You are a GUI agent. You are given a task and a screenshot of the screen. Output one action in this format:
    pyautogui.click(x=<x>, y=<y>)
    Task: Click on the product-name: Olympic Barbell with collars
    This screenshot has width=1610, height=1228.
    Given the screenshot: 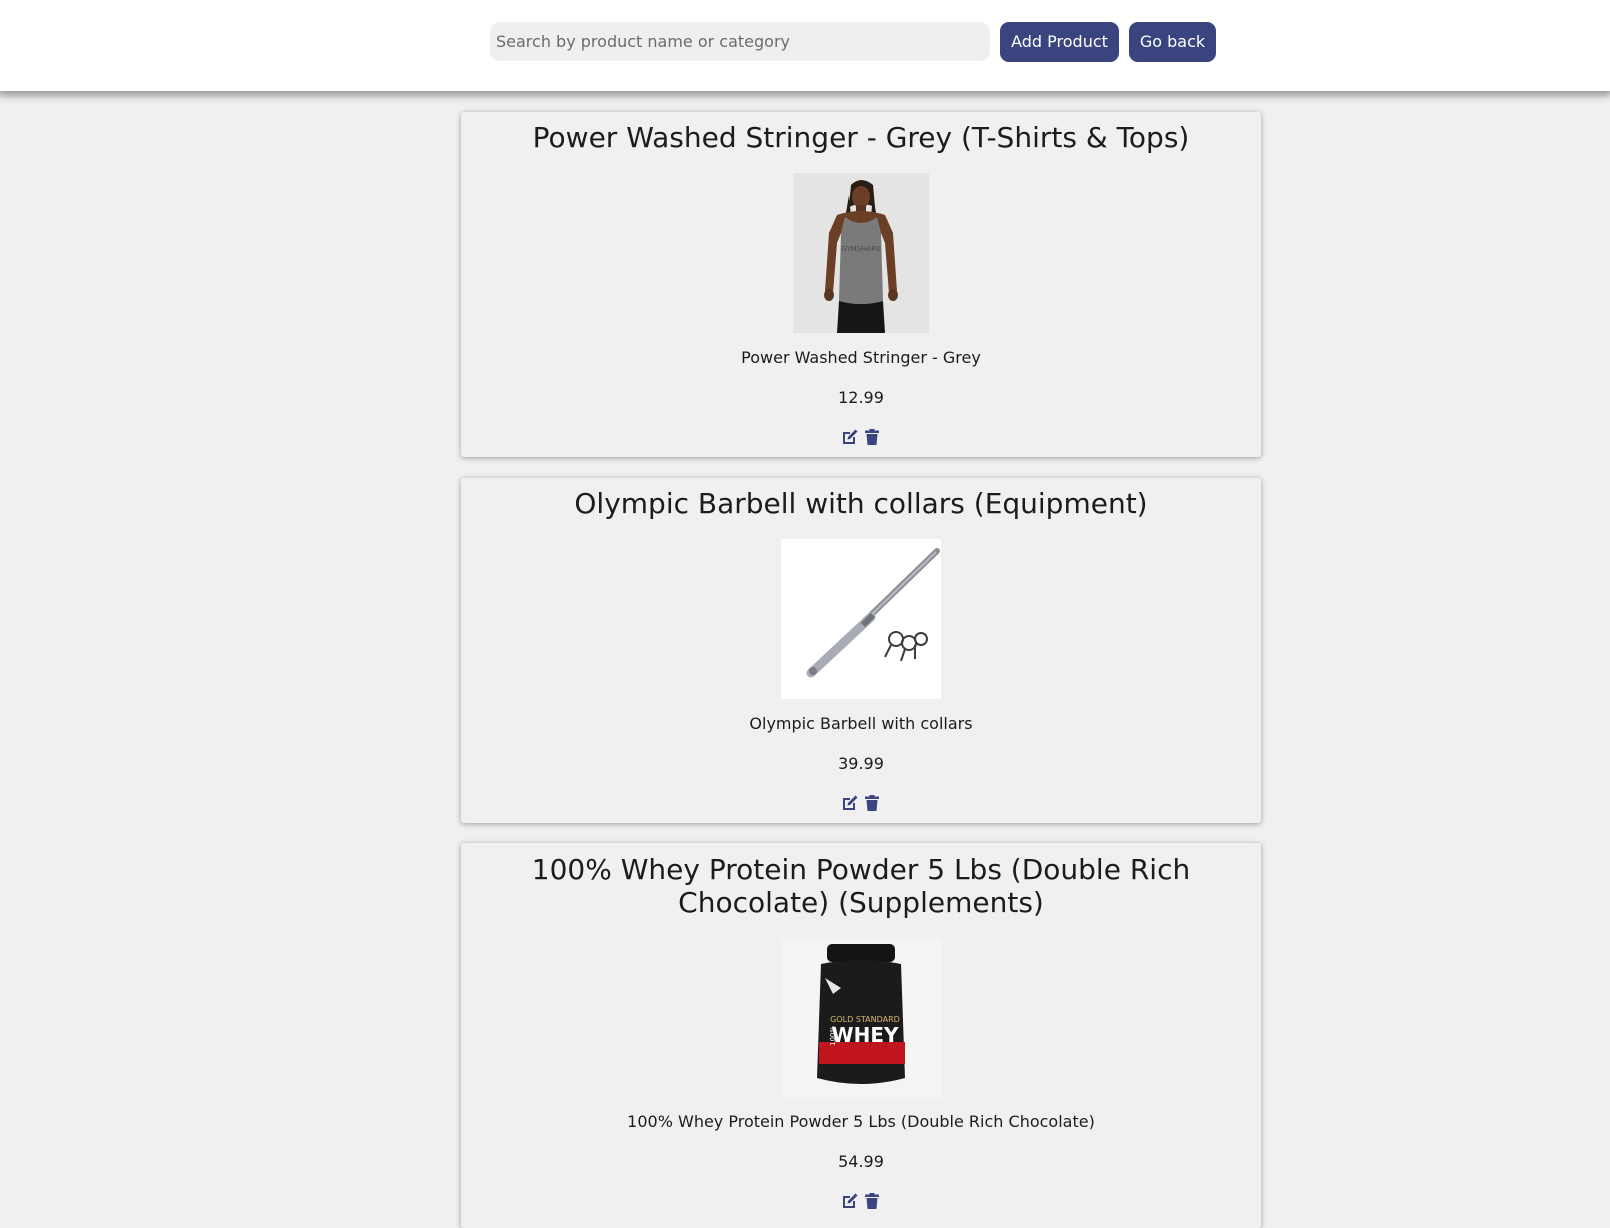 What is the action you would take?
    pyautogui.click(x=861, y=723)
    